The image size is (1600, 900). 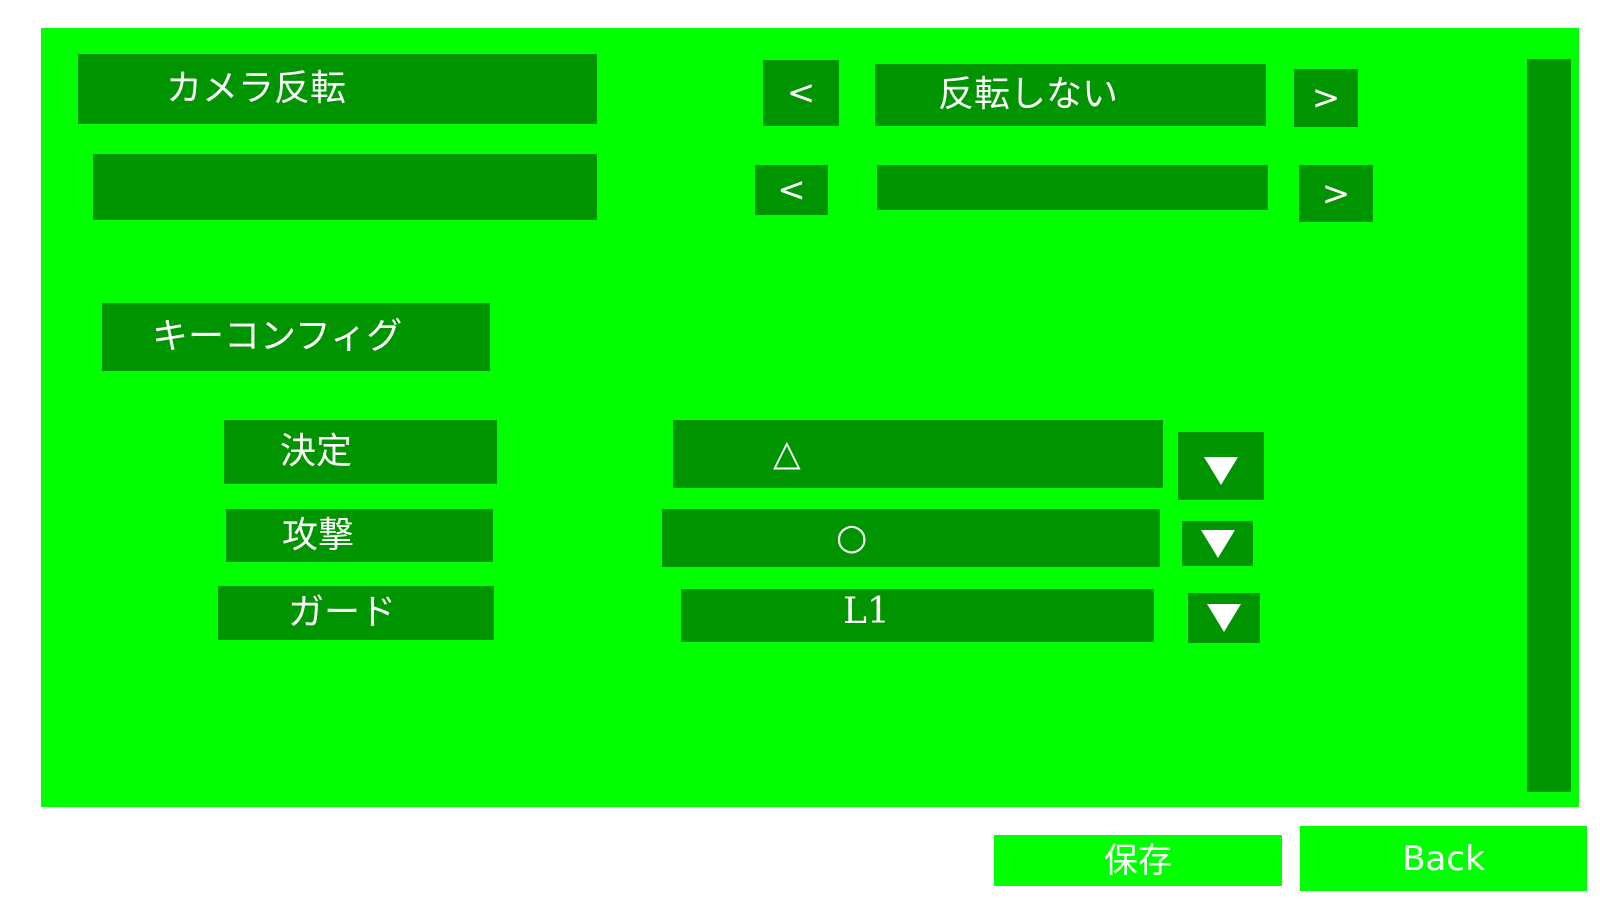 I want to click on back-button-label: Back, so click(x=1443, y=858).